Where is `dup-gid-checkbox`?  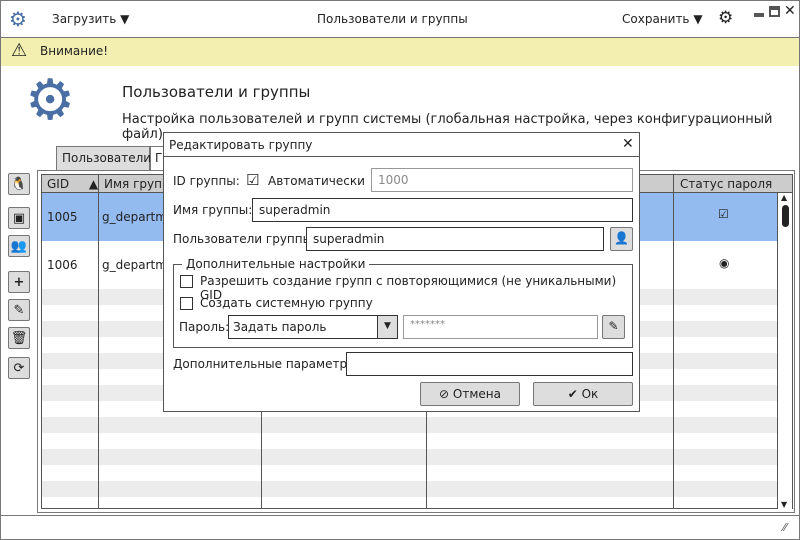
dup-gid-checkbox is located at coordinates (186, 281).